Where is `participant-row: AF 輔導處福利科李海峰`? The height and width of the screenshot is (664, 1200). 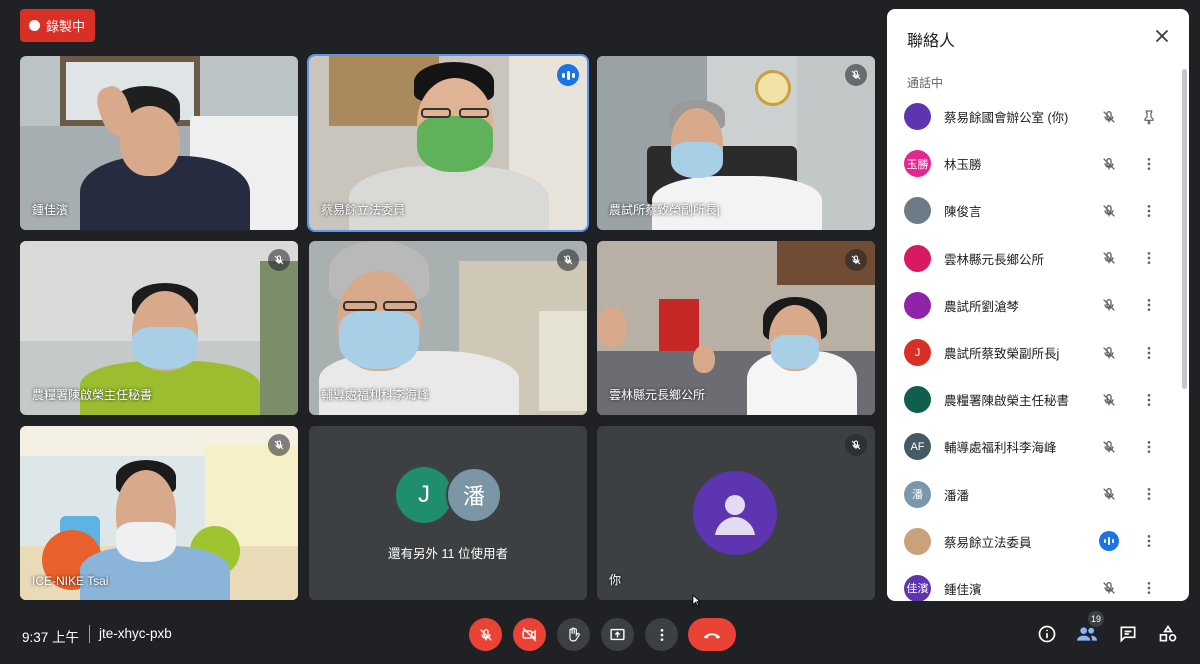 participant-row: AF 輔導處福利科李海峰 is located at coordinates (1038, 446).